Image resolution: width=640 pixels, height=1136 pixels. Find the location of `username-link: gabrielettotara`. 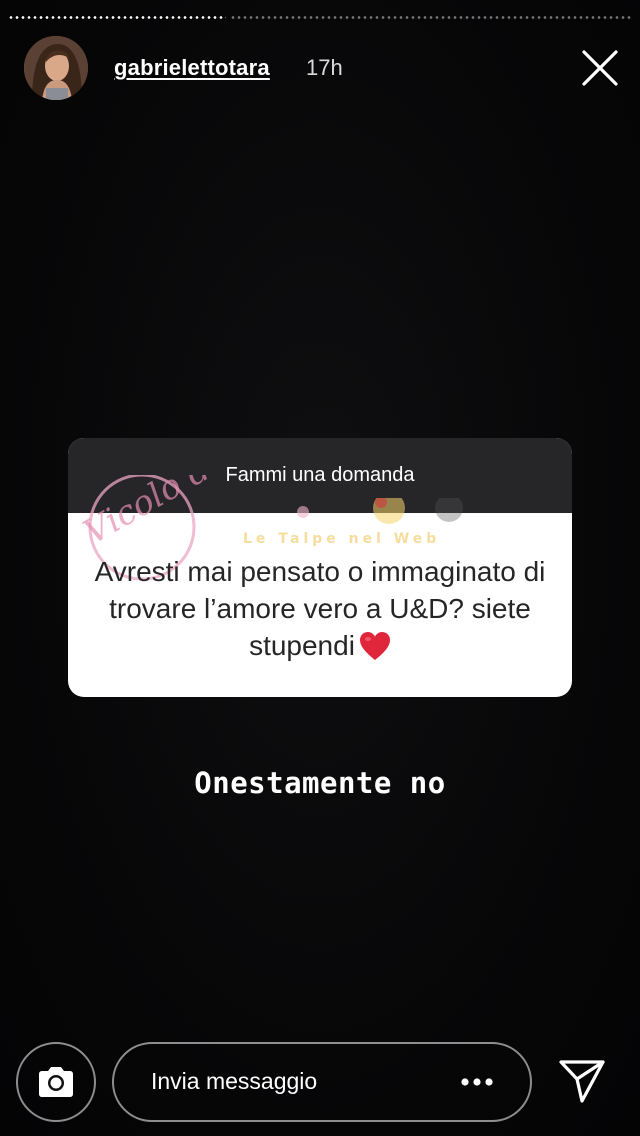

username-link: gabrielettotara is located at coordinates (192, 68).